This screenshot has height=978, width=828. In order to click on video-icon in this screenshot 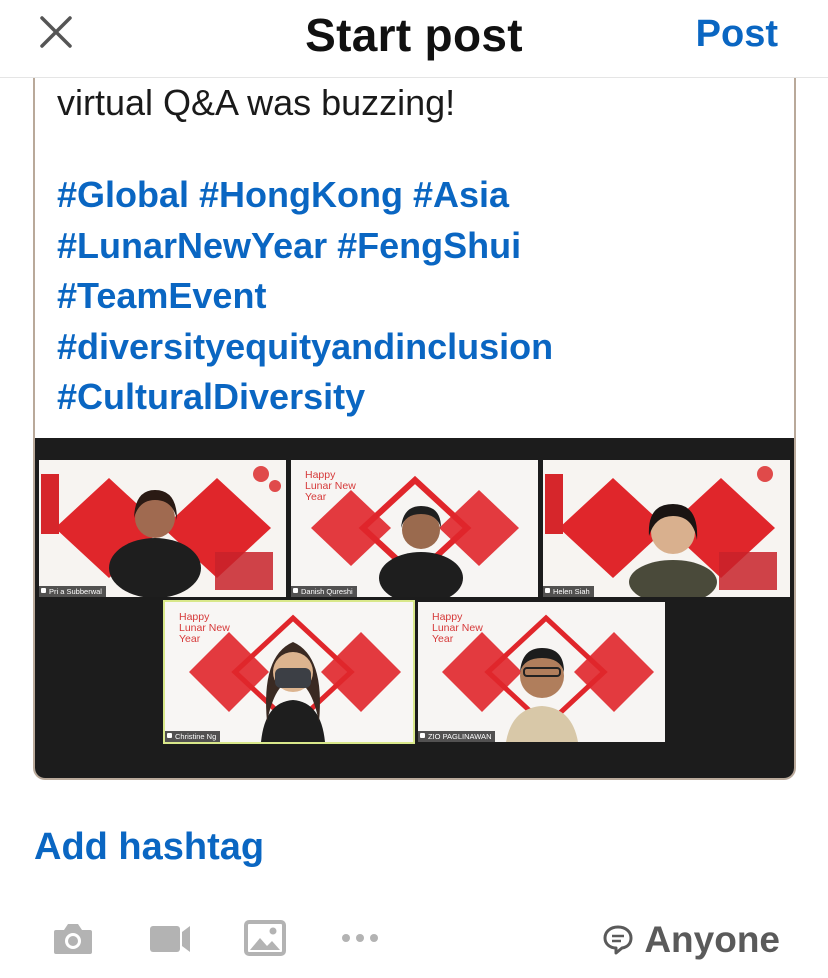, I will do `click(170, 939)`.